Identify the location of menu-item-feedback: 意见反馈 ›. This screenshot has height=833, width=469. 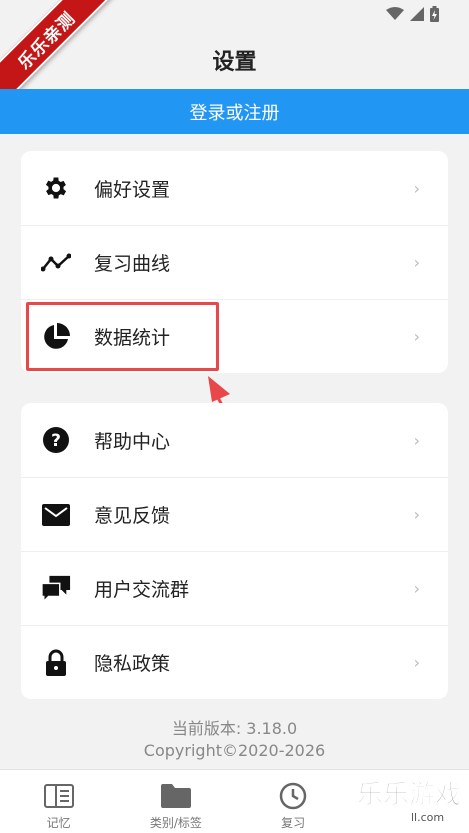
(234, 514).